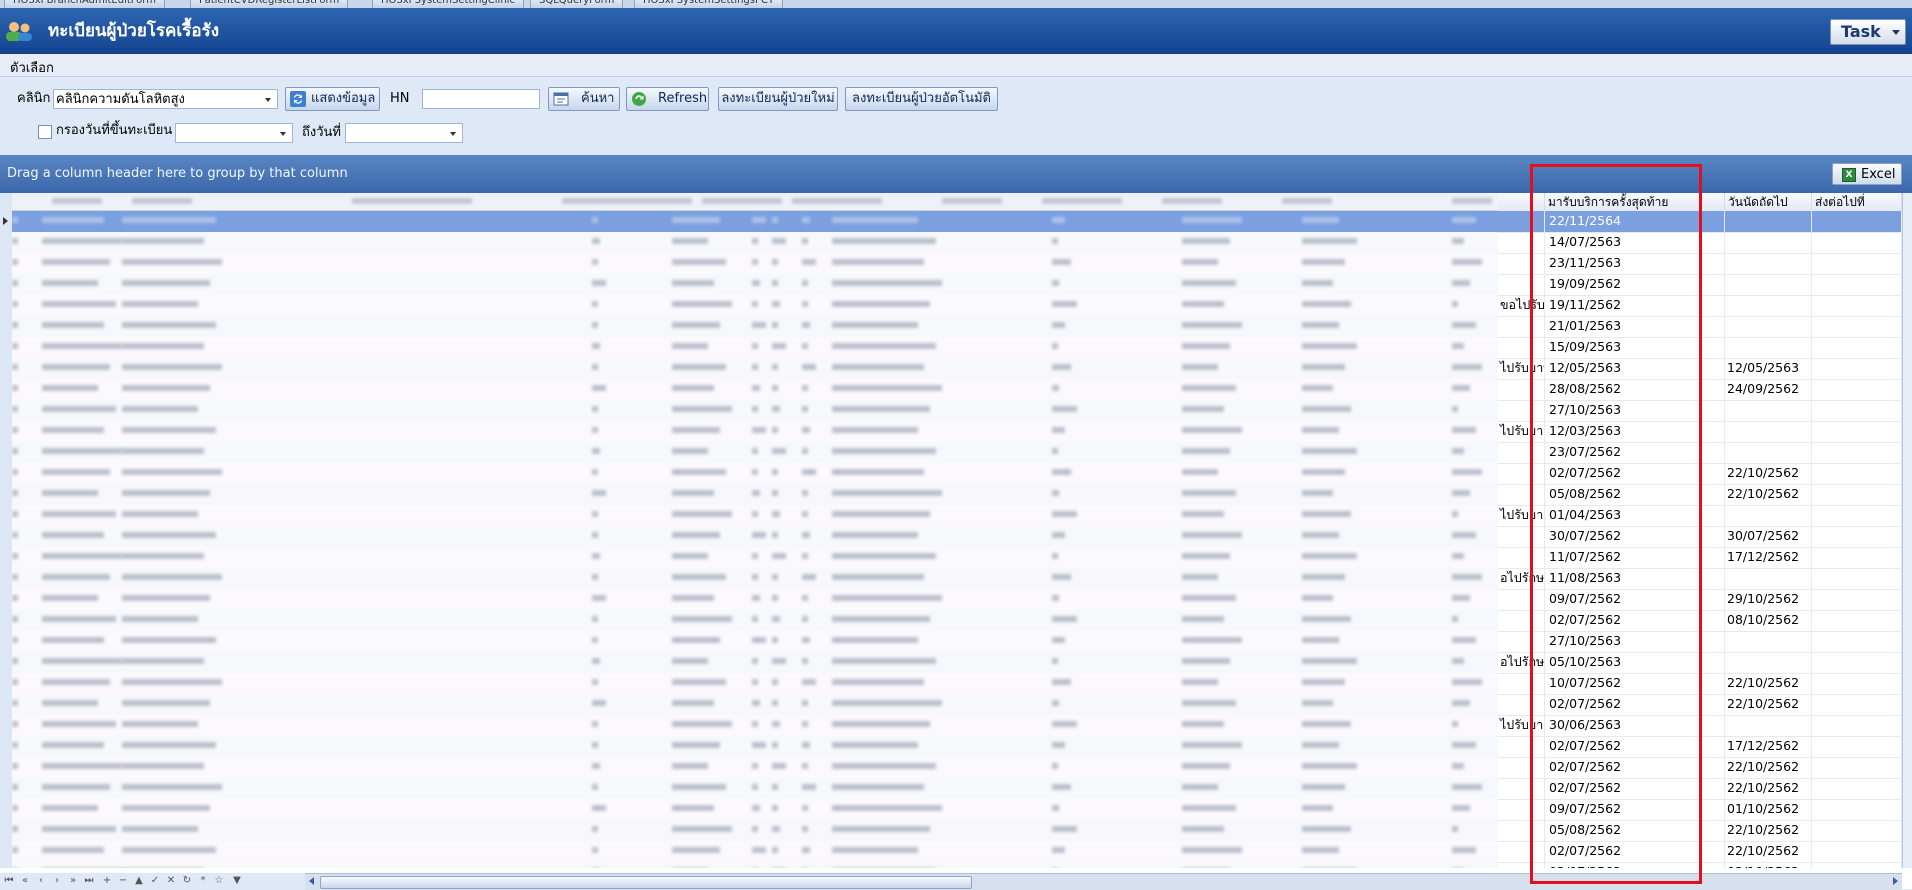  What do you see at coordinates (57, 881) in the screenshot?
I see `nav-next-icon: ›` at bounding box center [57, 881].